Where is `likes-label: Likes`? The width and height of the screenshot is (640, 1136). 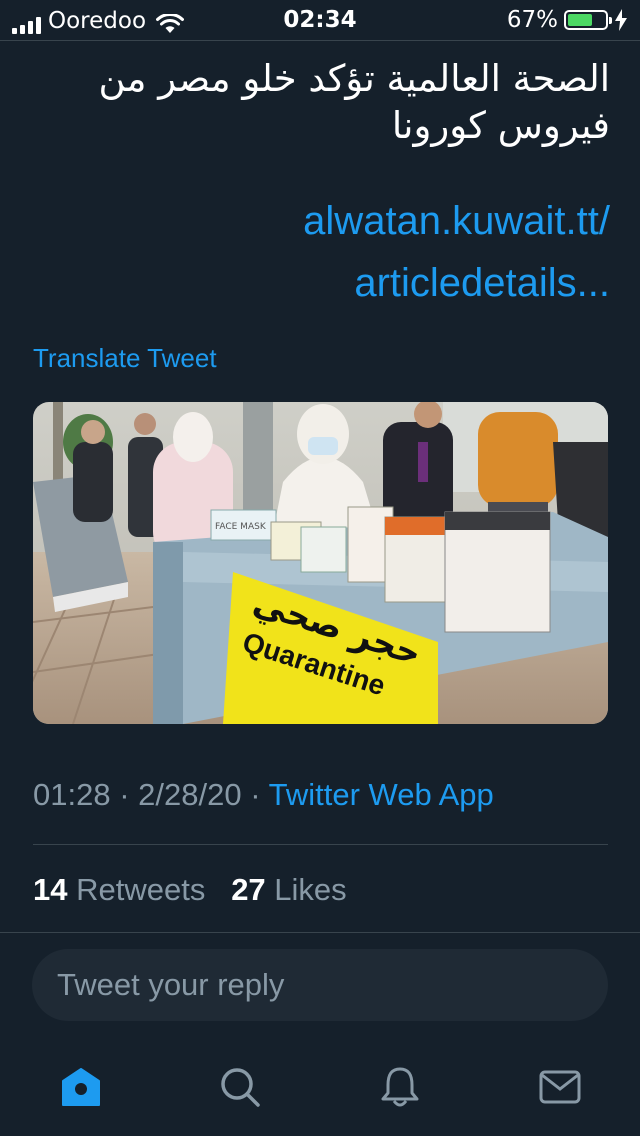
likes-label: Likes is located at coordinates (310, 889).